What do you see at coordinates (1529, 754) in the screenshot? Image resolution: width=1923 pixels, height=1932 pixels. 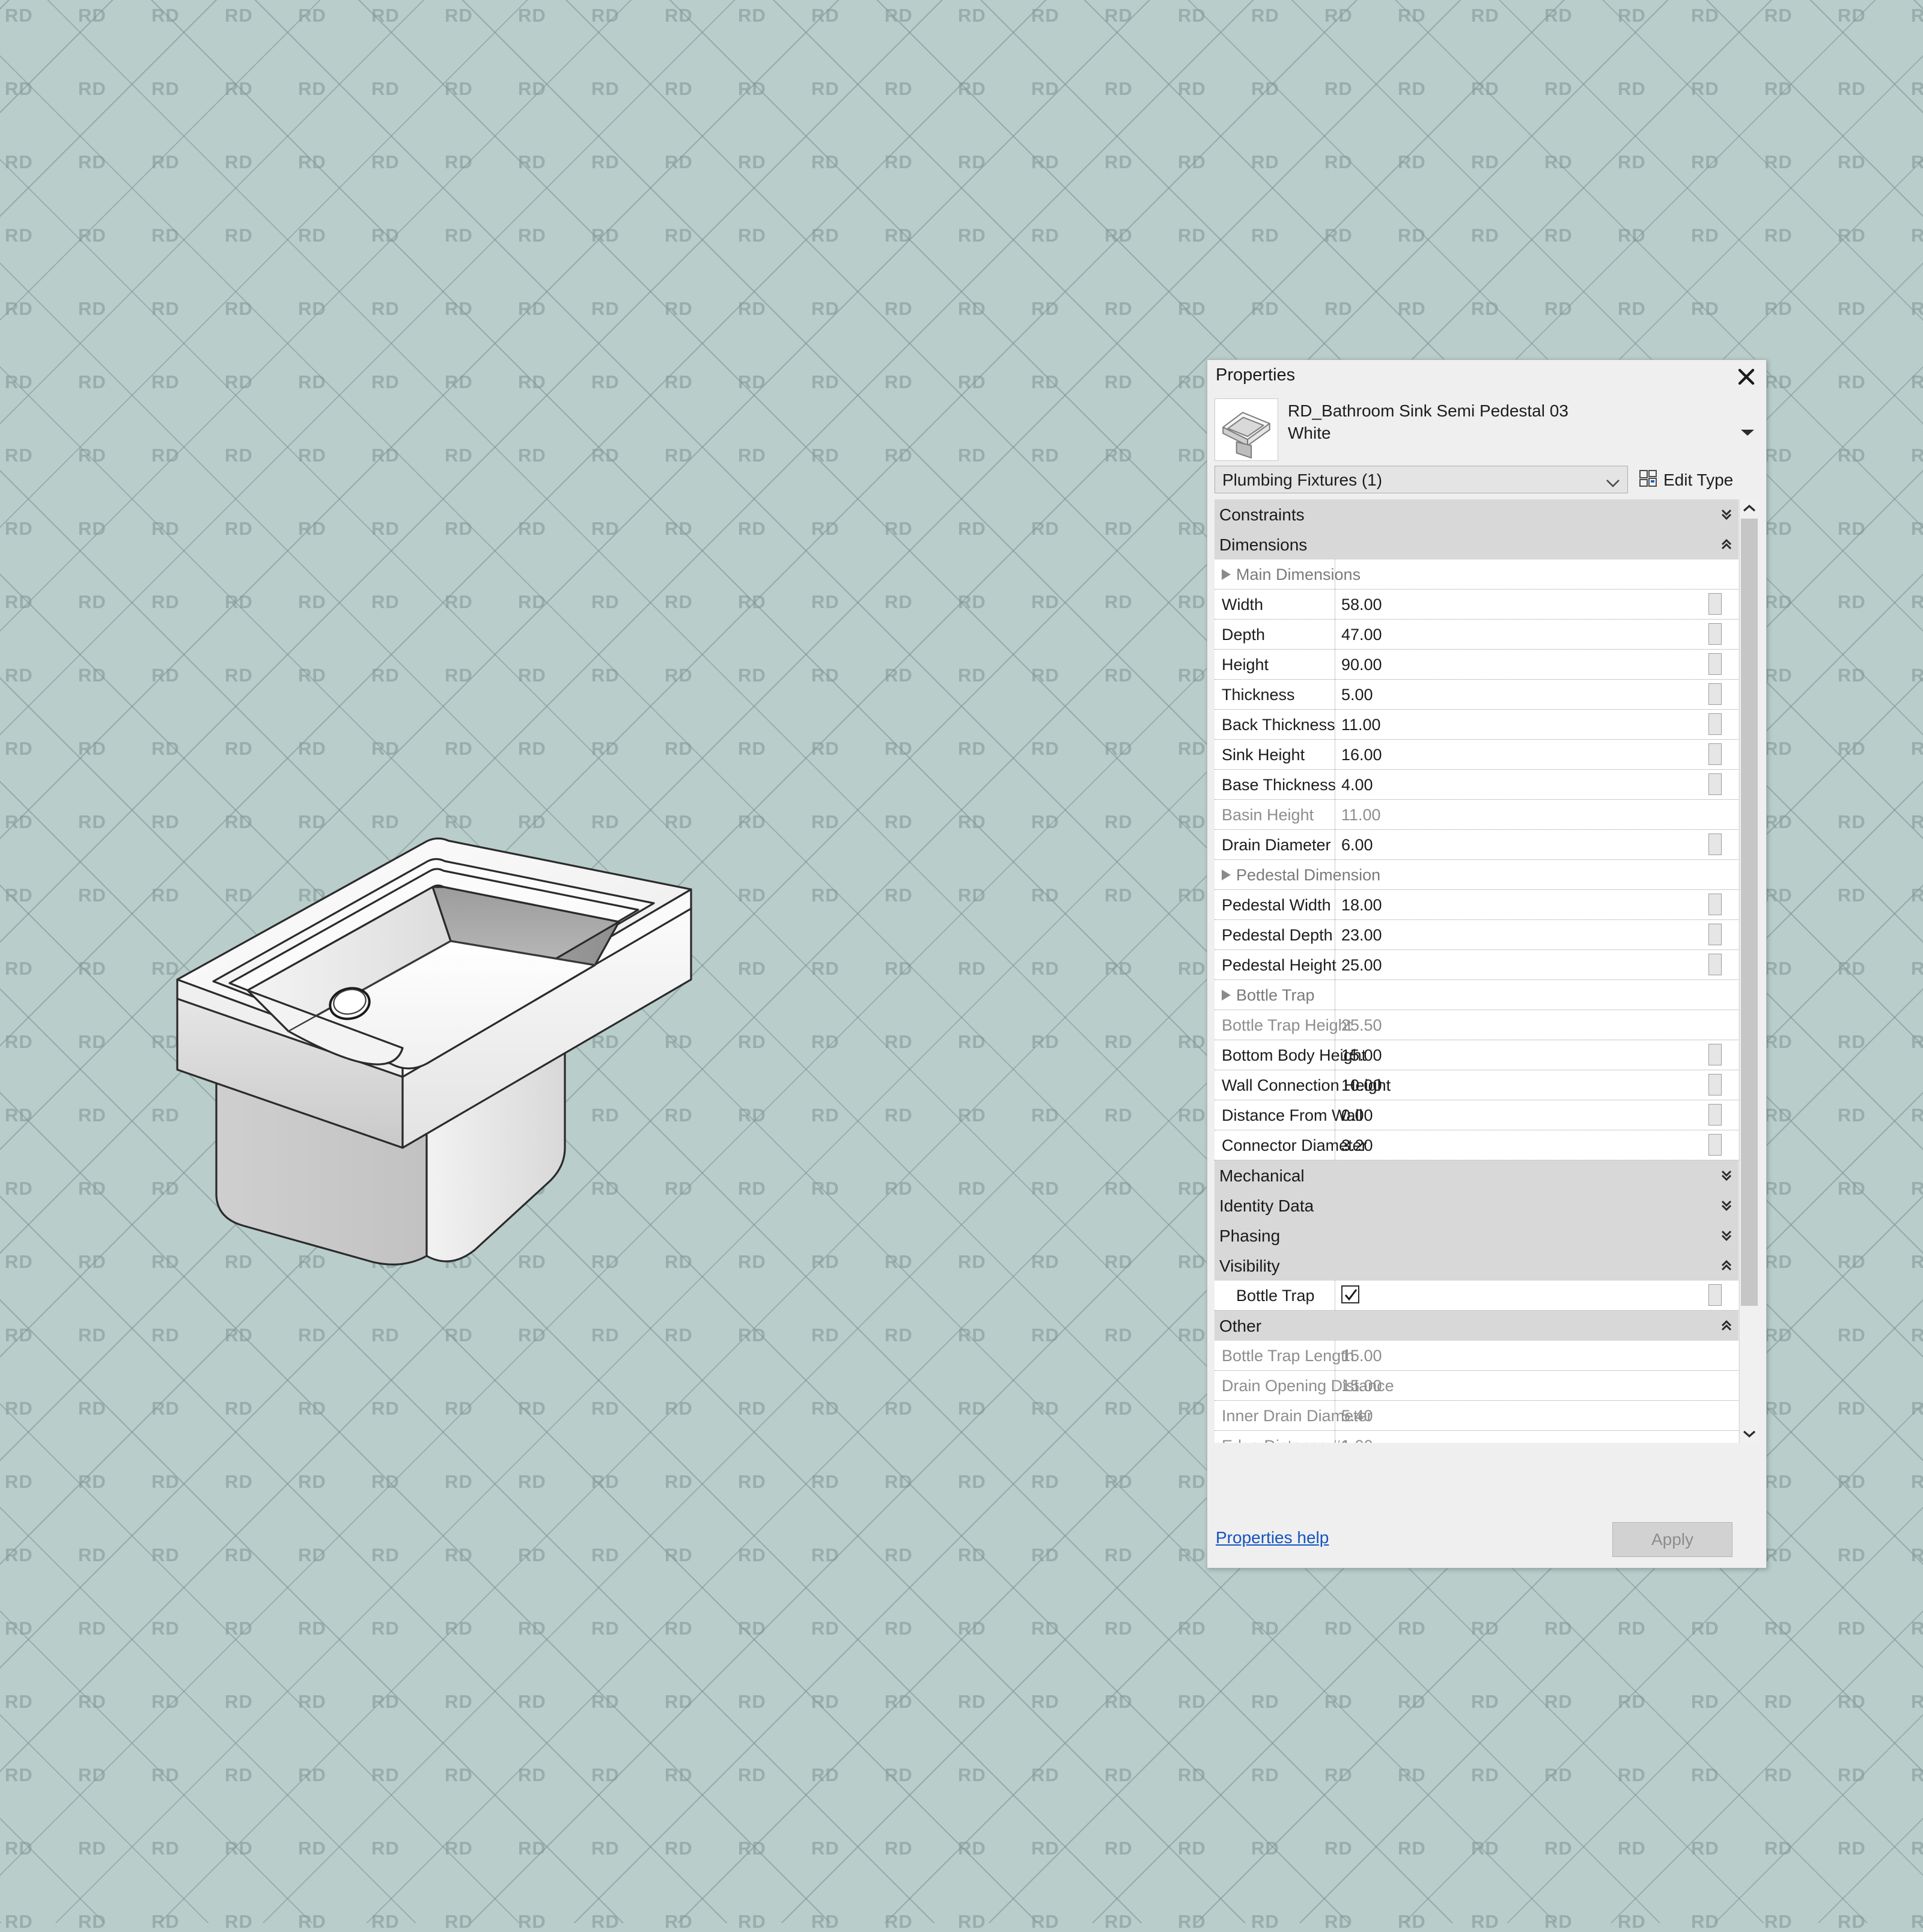 I see `parameter-value-cell: 16.00` at bounding box center [1529, 754].